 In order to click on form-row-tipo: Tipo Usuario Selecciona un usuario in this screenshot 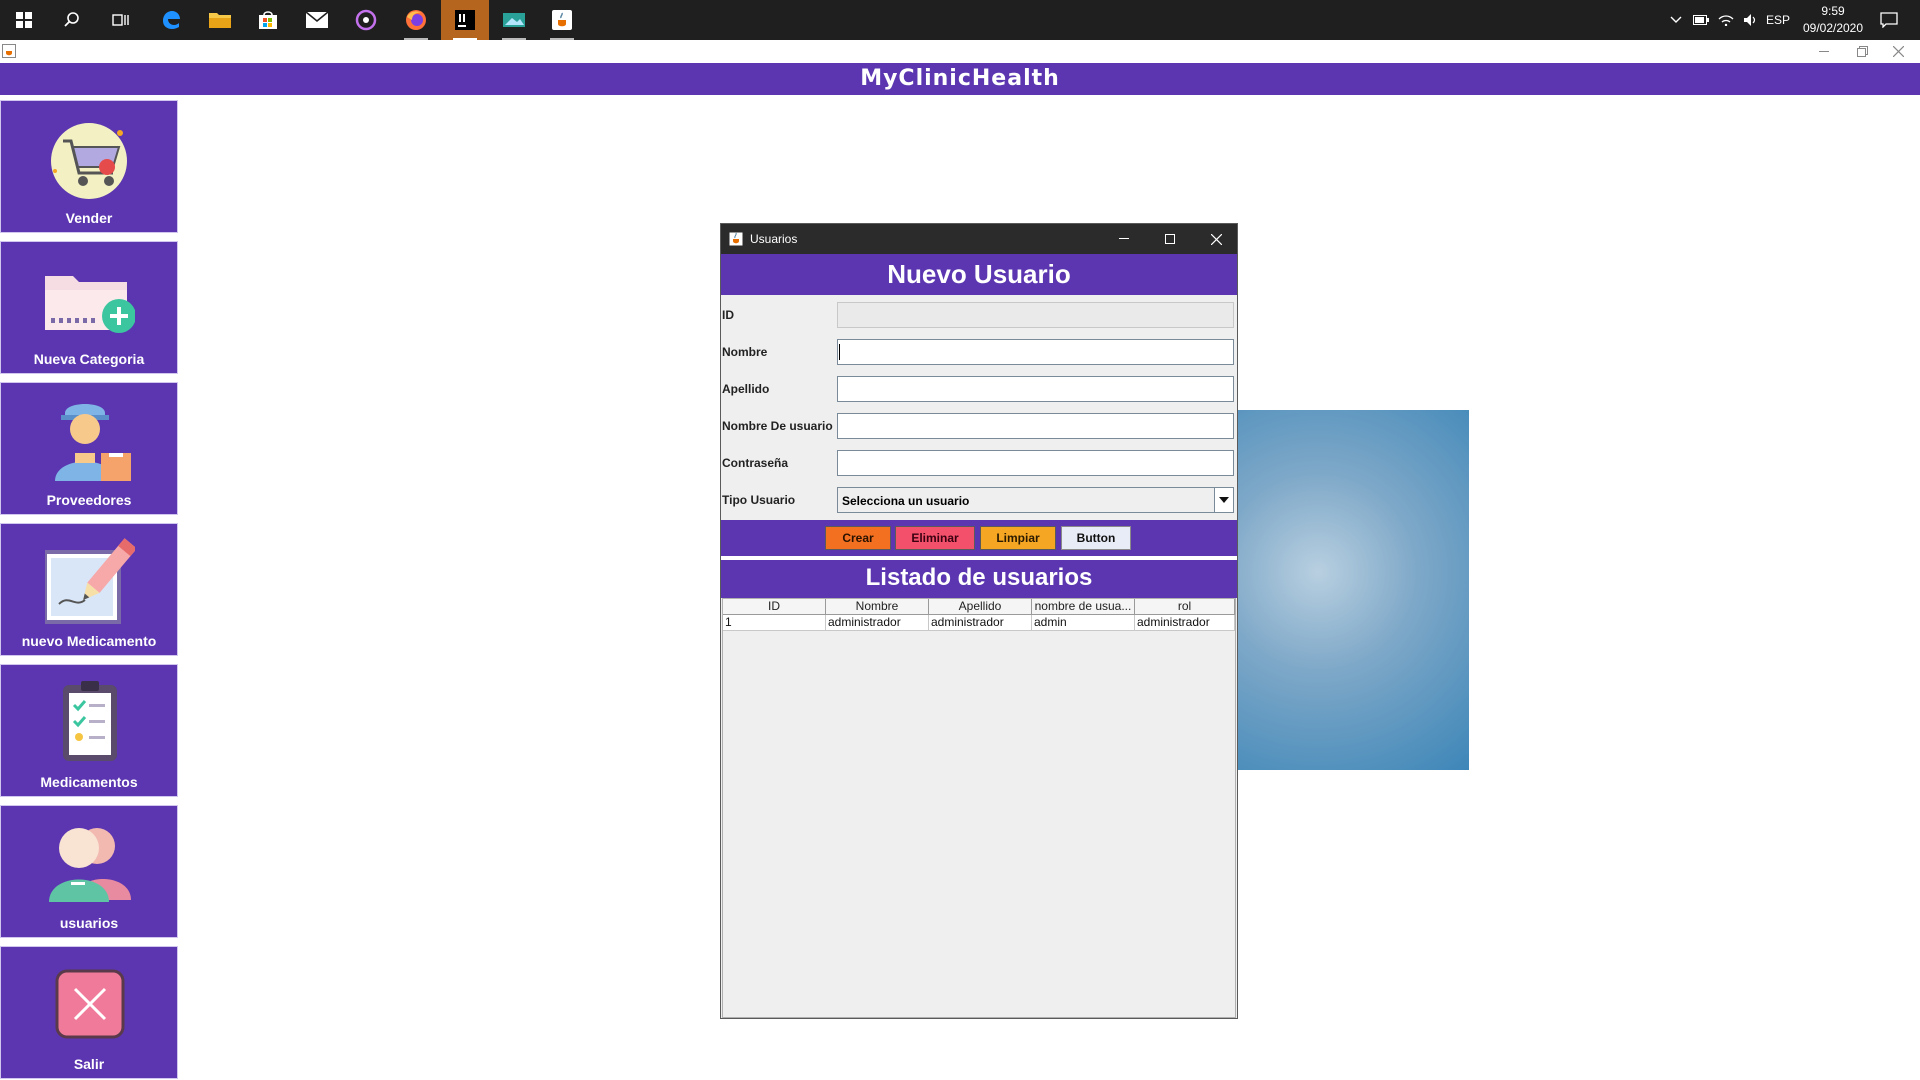, I will do `click(979, 499)`.